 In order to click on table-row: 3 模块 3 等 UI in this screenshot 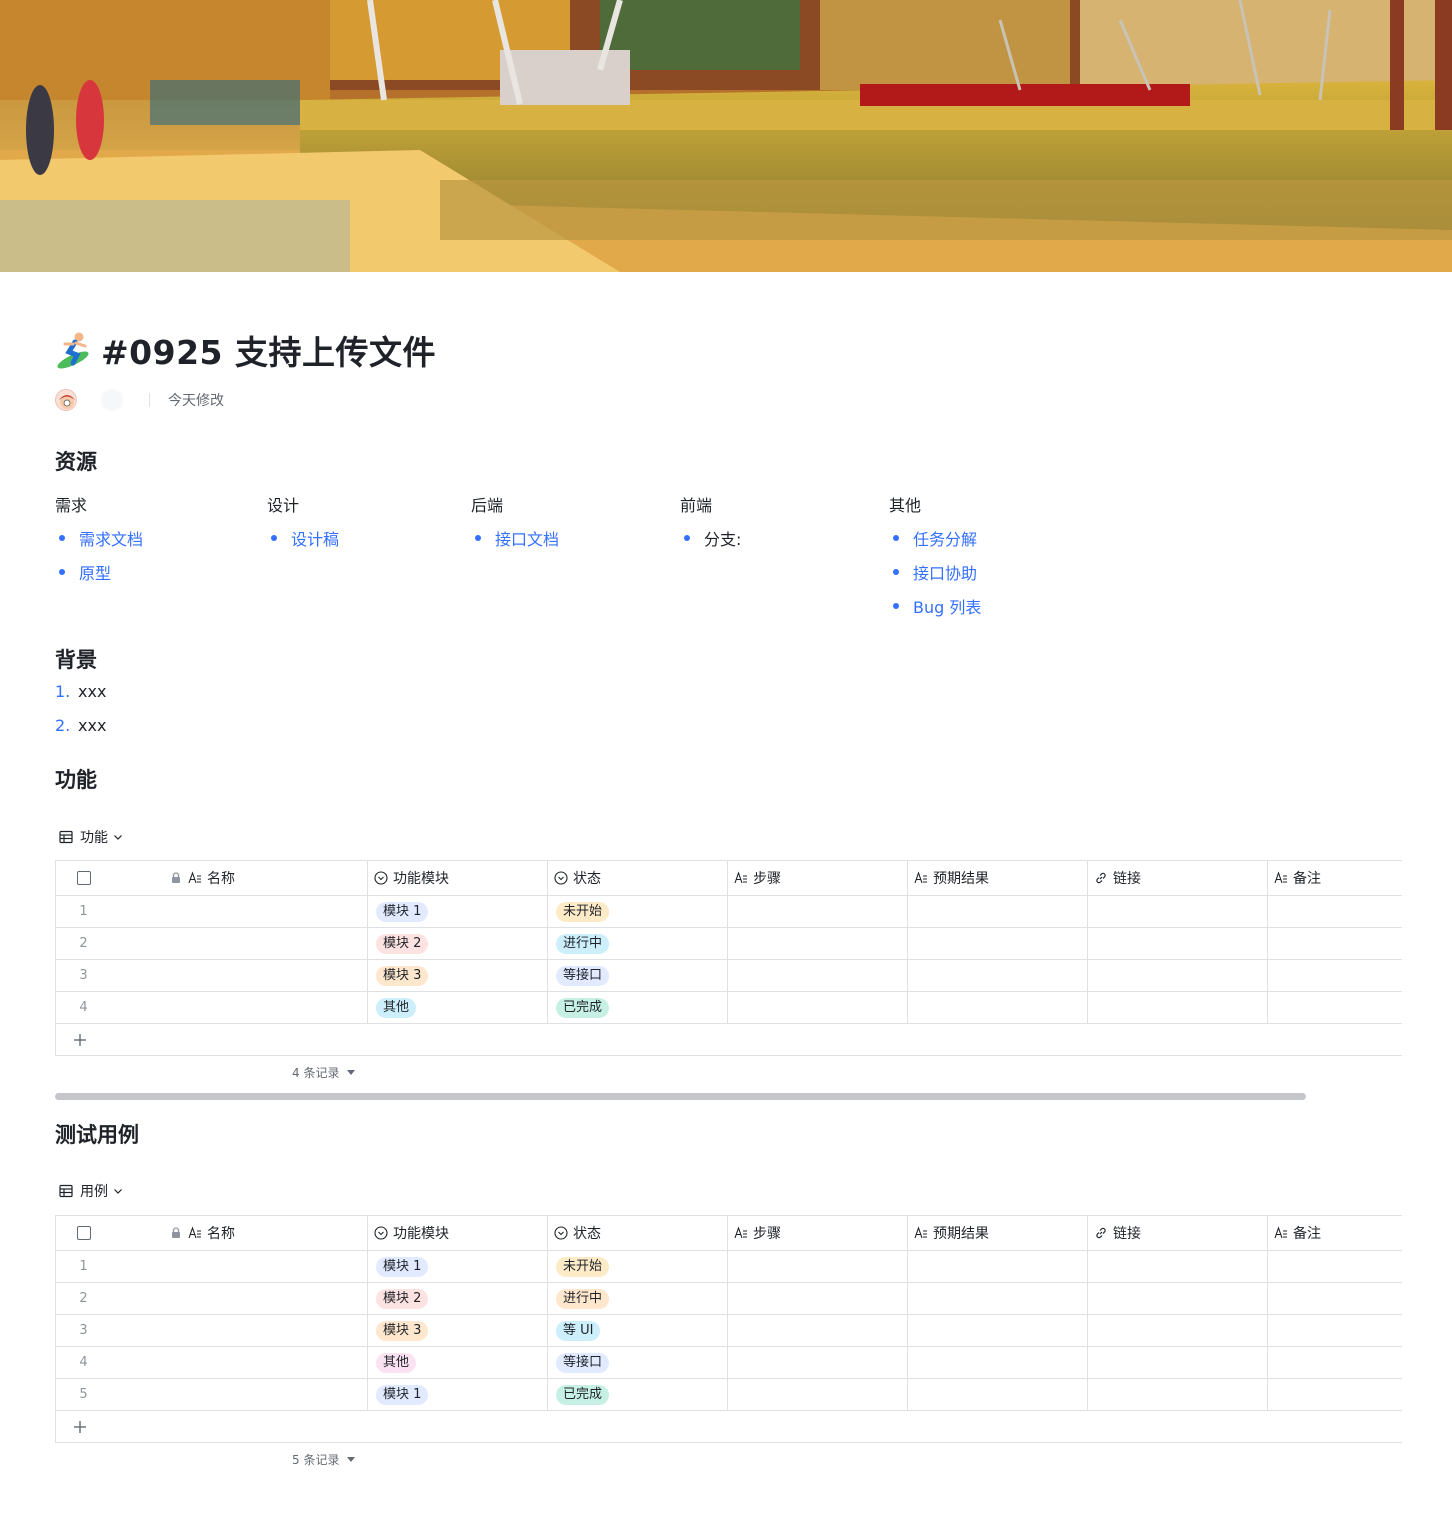, I will do `click(729, 1331)`.